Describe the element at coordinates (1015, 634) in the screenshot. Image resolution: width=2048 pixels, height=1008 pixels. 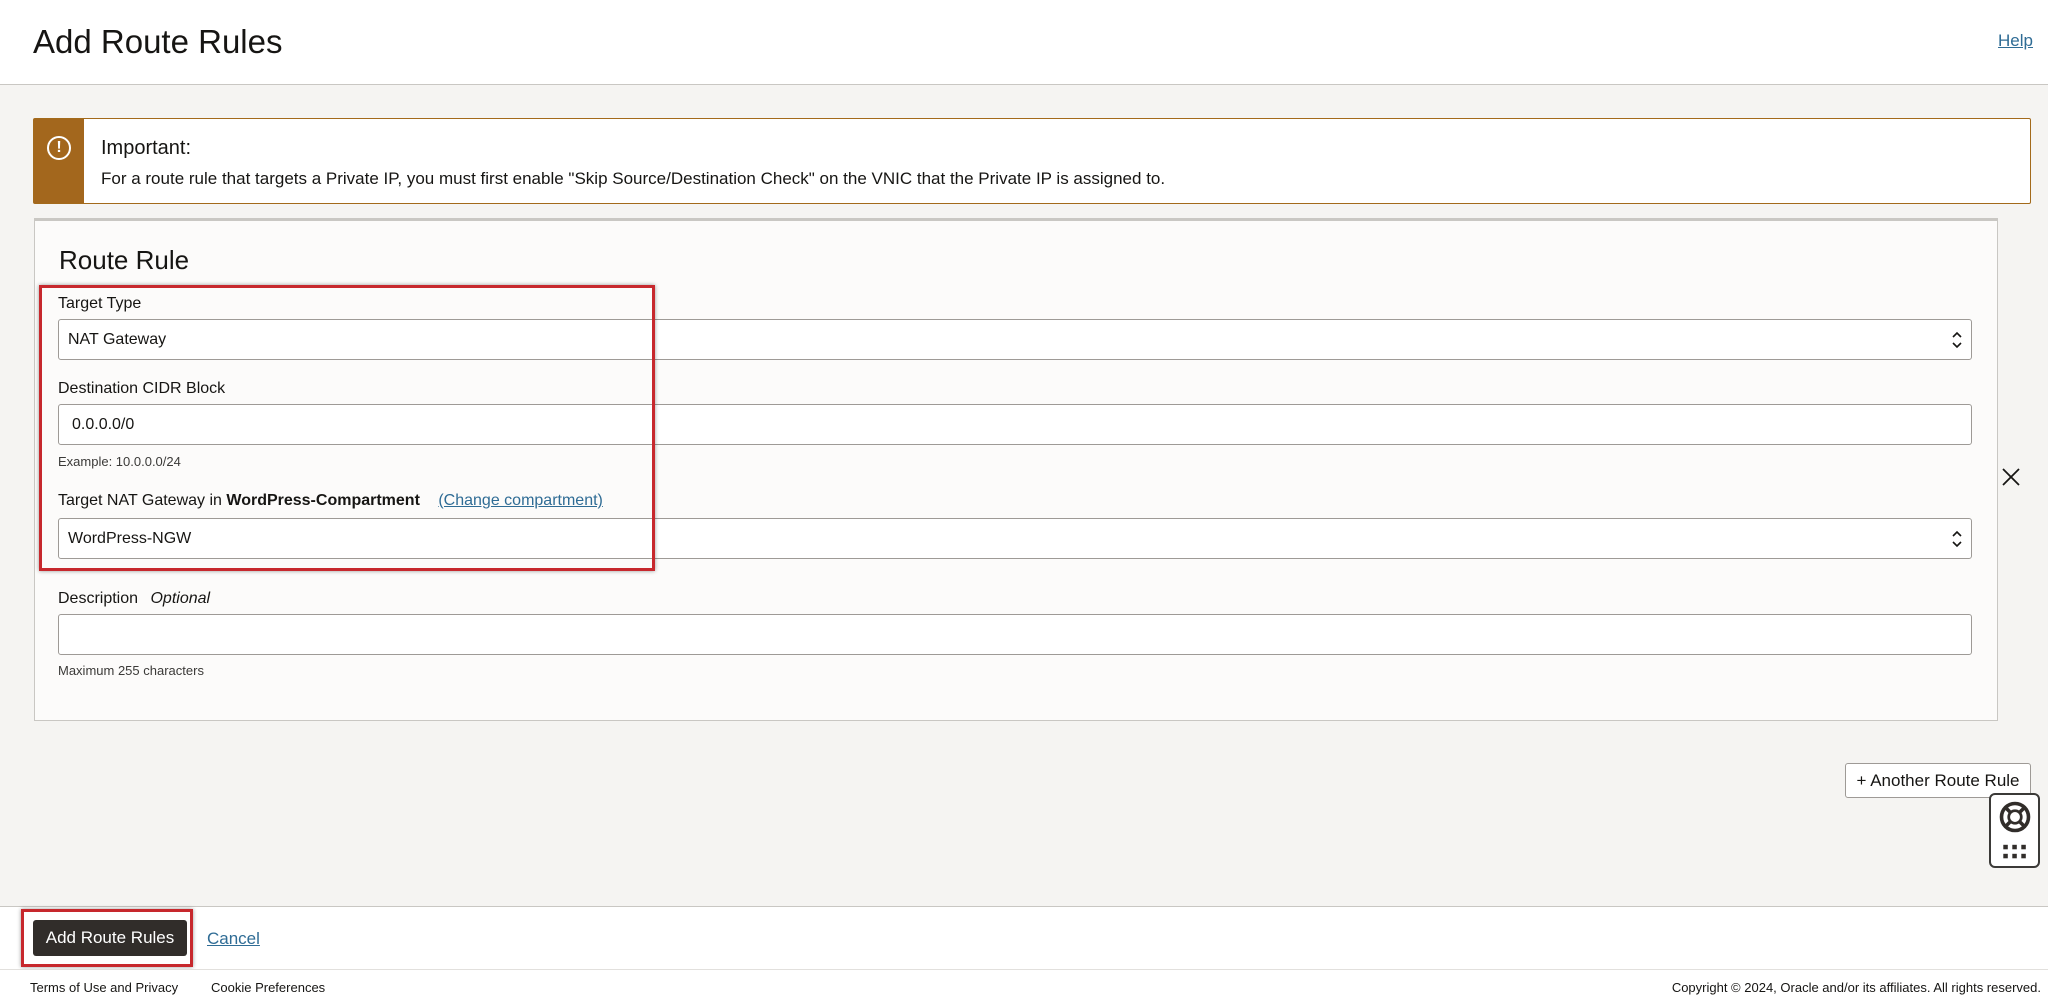
I see `description-input` at that location.